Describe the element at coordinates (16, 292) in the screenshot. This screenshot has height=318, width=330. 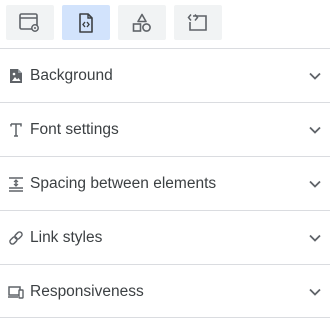
I see `responsive-devices-icon` at that location.